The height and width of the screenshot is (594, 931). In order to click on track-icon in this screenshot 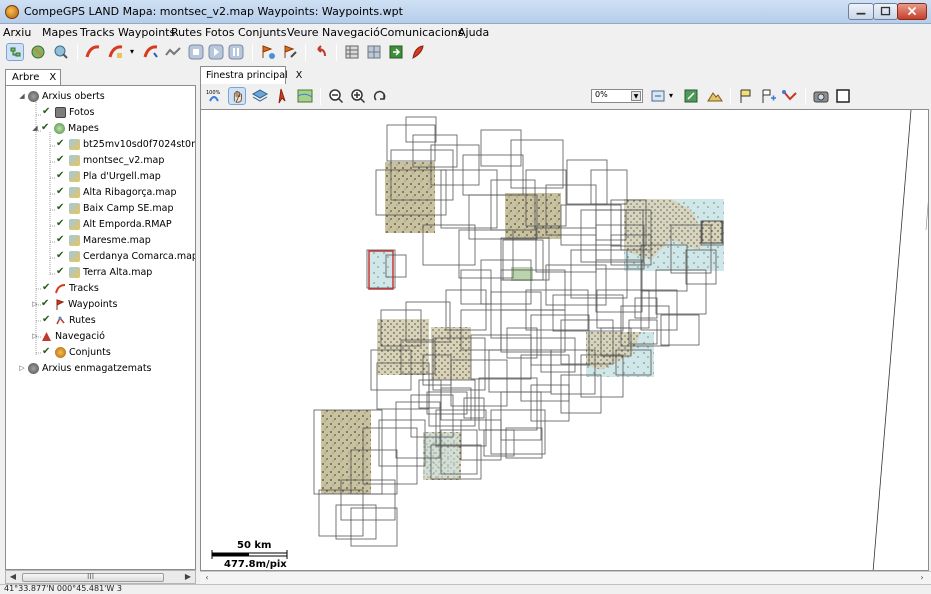, I will do `click(93, 52)`.